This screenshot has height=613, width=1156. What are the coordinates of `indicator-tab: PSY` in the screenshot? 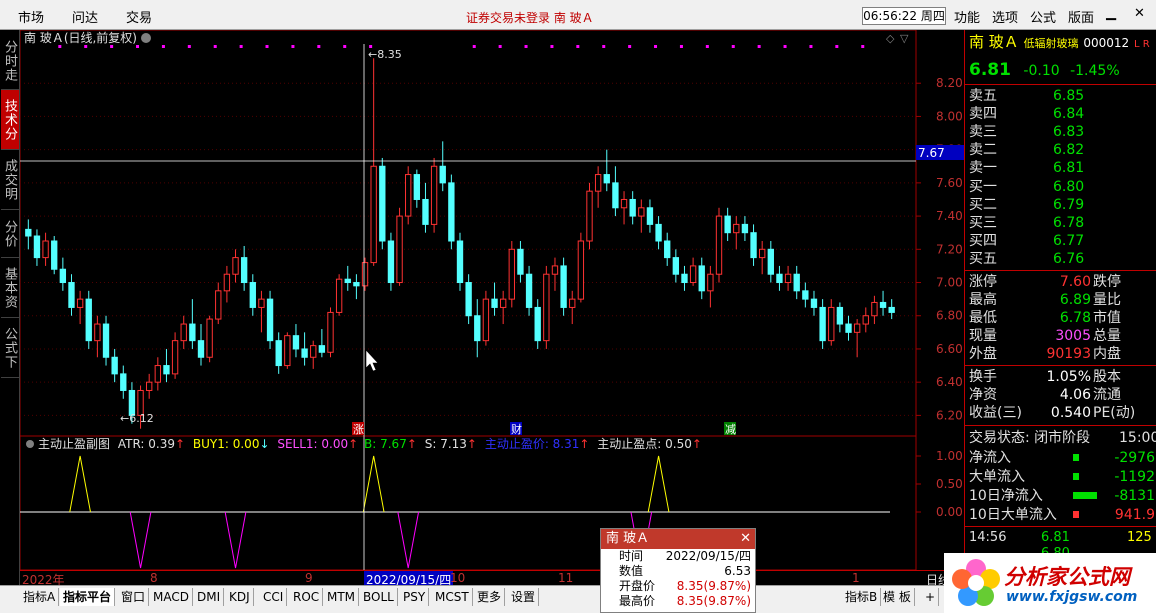 It's located at (415, 597).